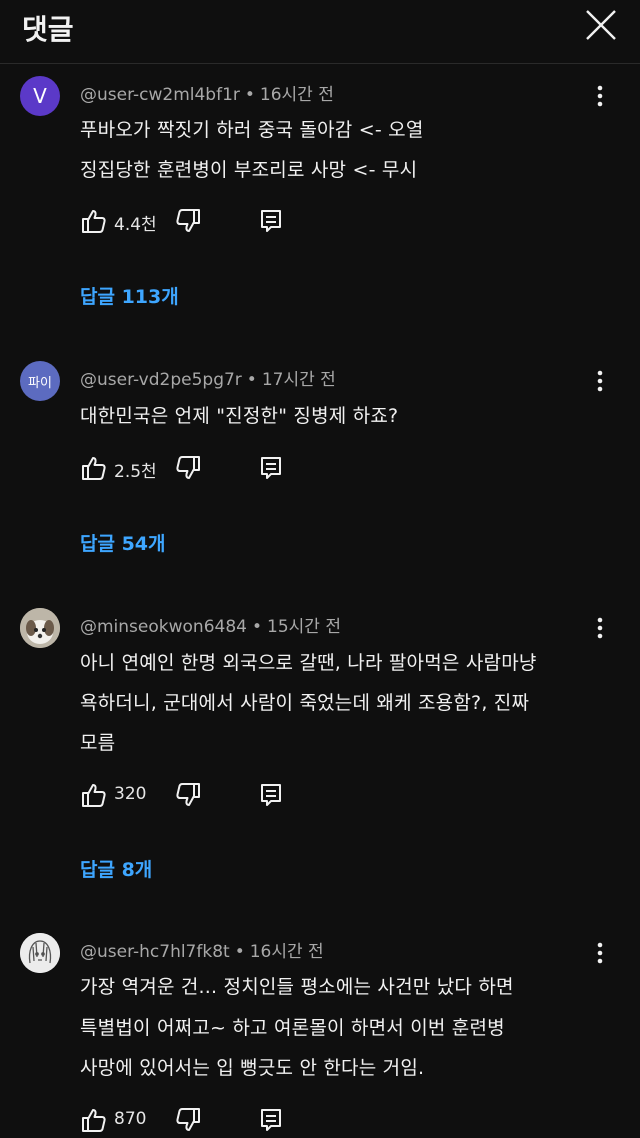 The width and height of the screenshot is (640, 1138). What do you see at coordinates (305, 703) in the screenshot?
I see `comment-text-line: 욕하더니, 군대에서 사람이 죽었는데 왜케 조용함?, 진짜` at bounding box center [305, 703].